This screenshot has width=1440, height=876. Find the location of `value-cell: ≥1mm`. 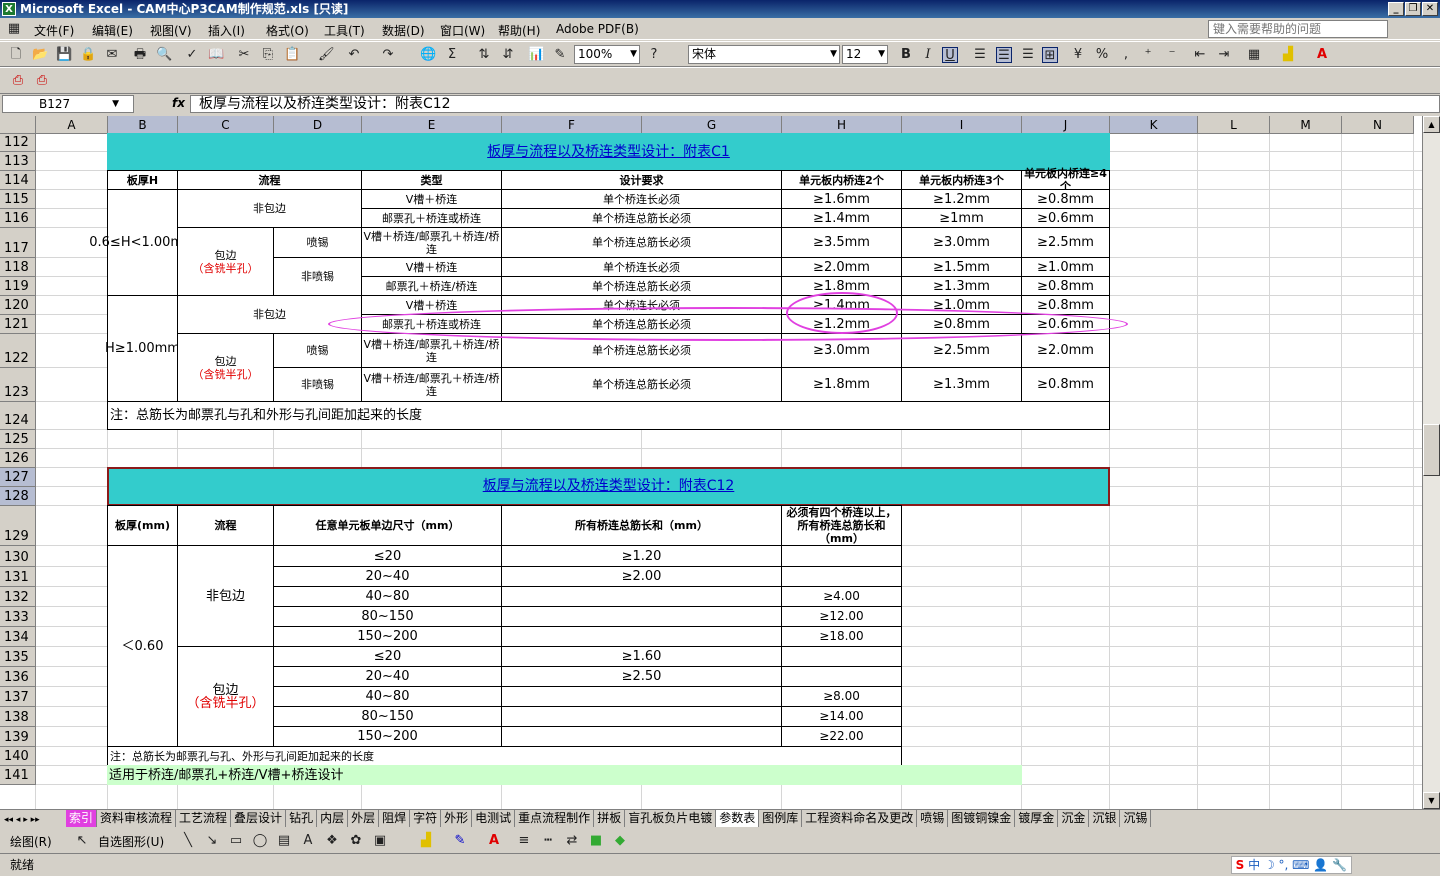

value-cell: ≥1mm is located at coordinates (961, 218).